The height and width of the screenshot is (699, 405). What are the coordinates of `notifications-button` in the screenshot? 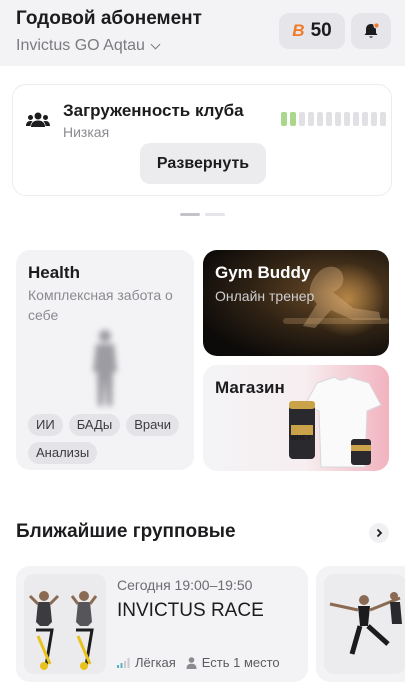 It's located at (371, 31).